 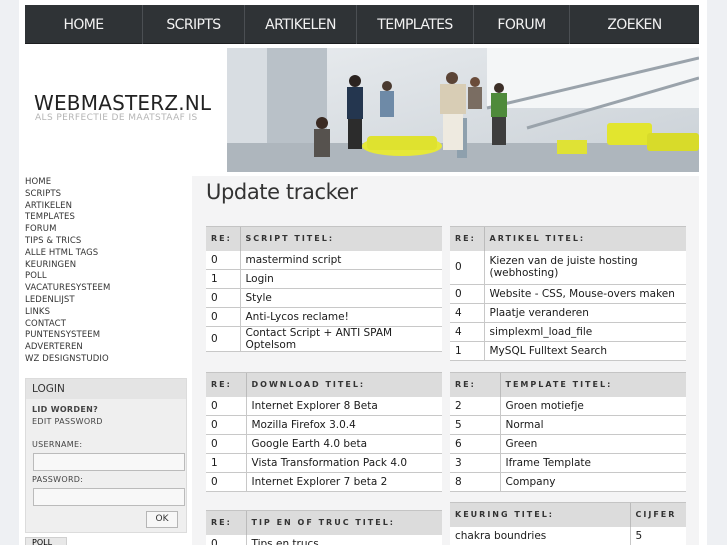 What do you see at coordinates (122, 103) in the screenshot?
I see `site-logo: WEBMASTERZ.NL` at bounding box center [122, 103].